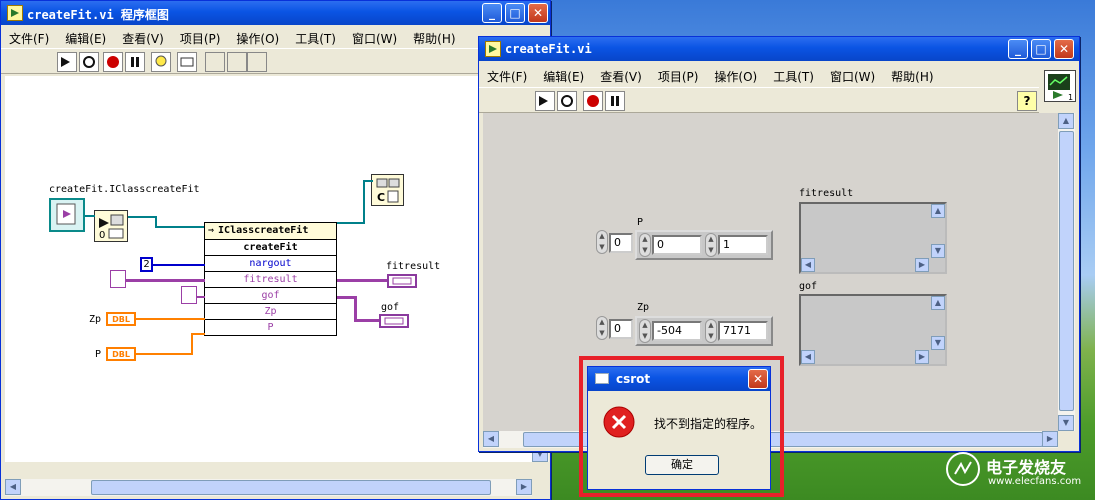  I want to click on vi-connector-icon: 1, so click(1060, 86).